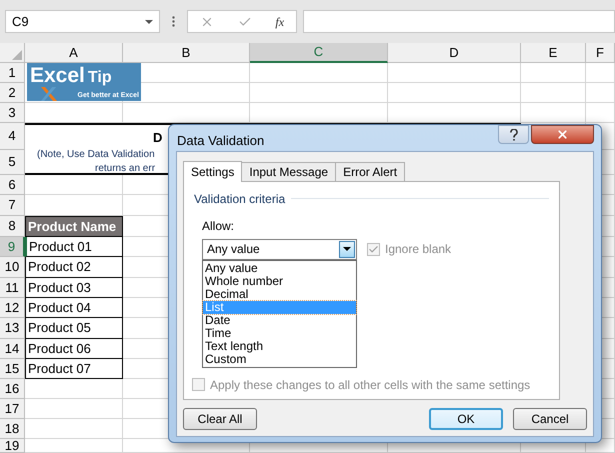 The height and width of the screenshot is (453, 615). I want to click on table-cell: Product 05, so click(74, 328).